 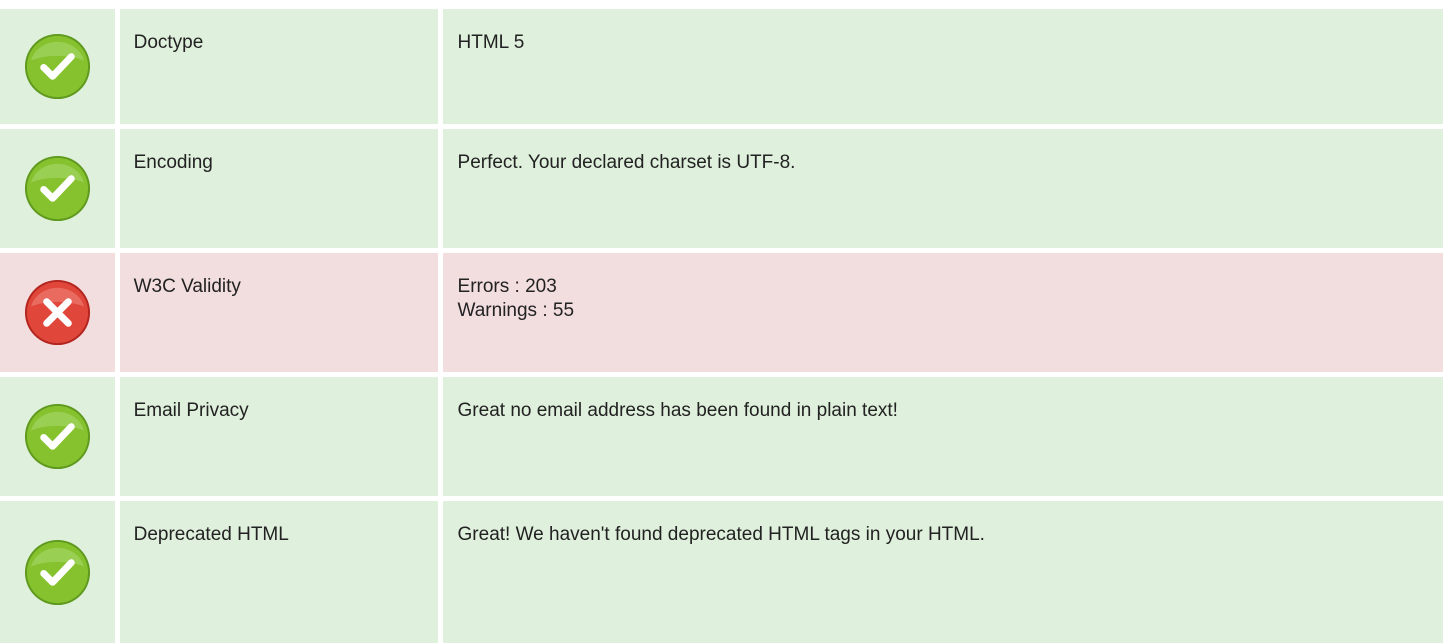 What do you see at coordinates (507, 286) in the screenshot?
I see `check-value-line-errors: Errors : 203` at bounding box center [507, 286].